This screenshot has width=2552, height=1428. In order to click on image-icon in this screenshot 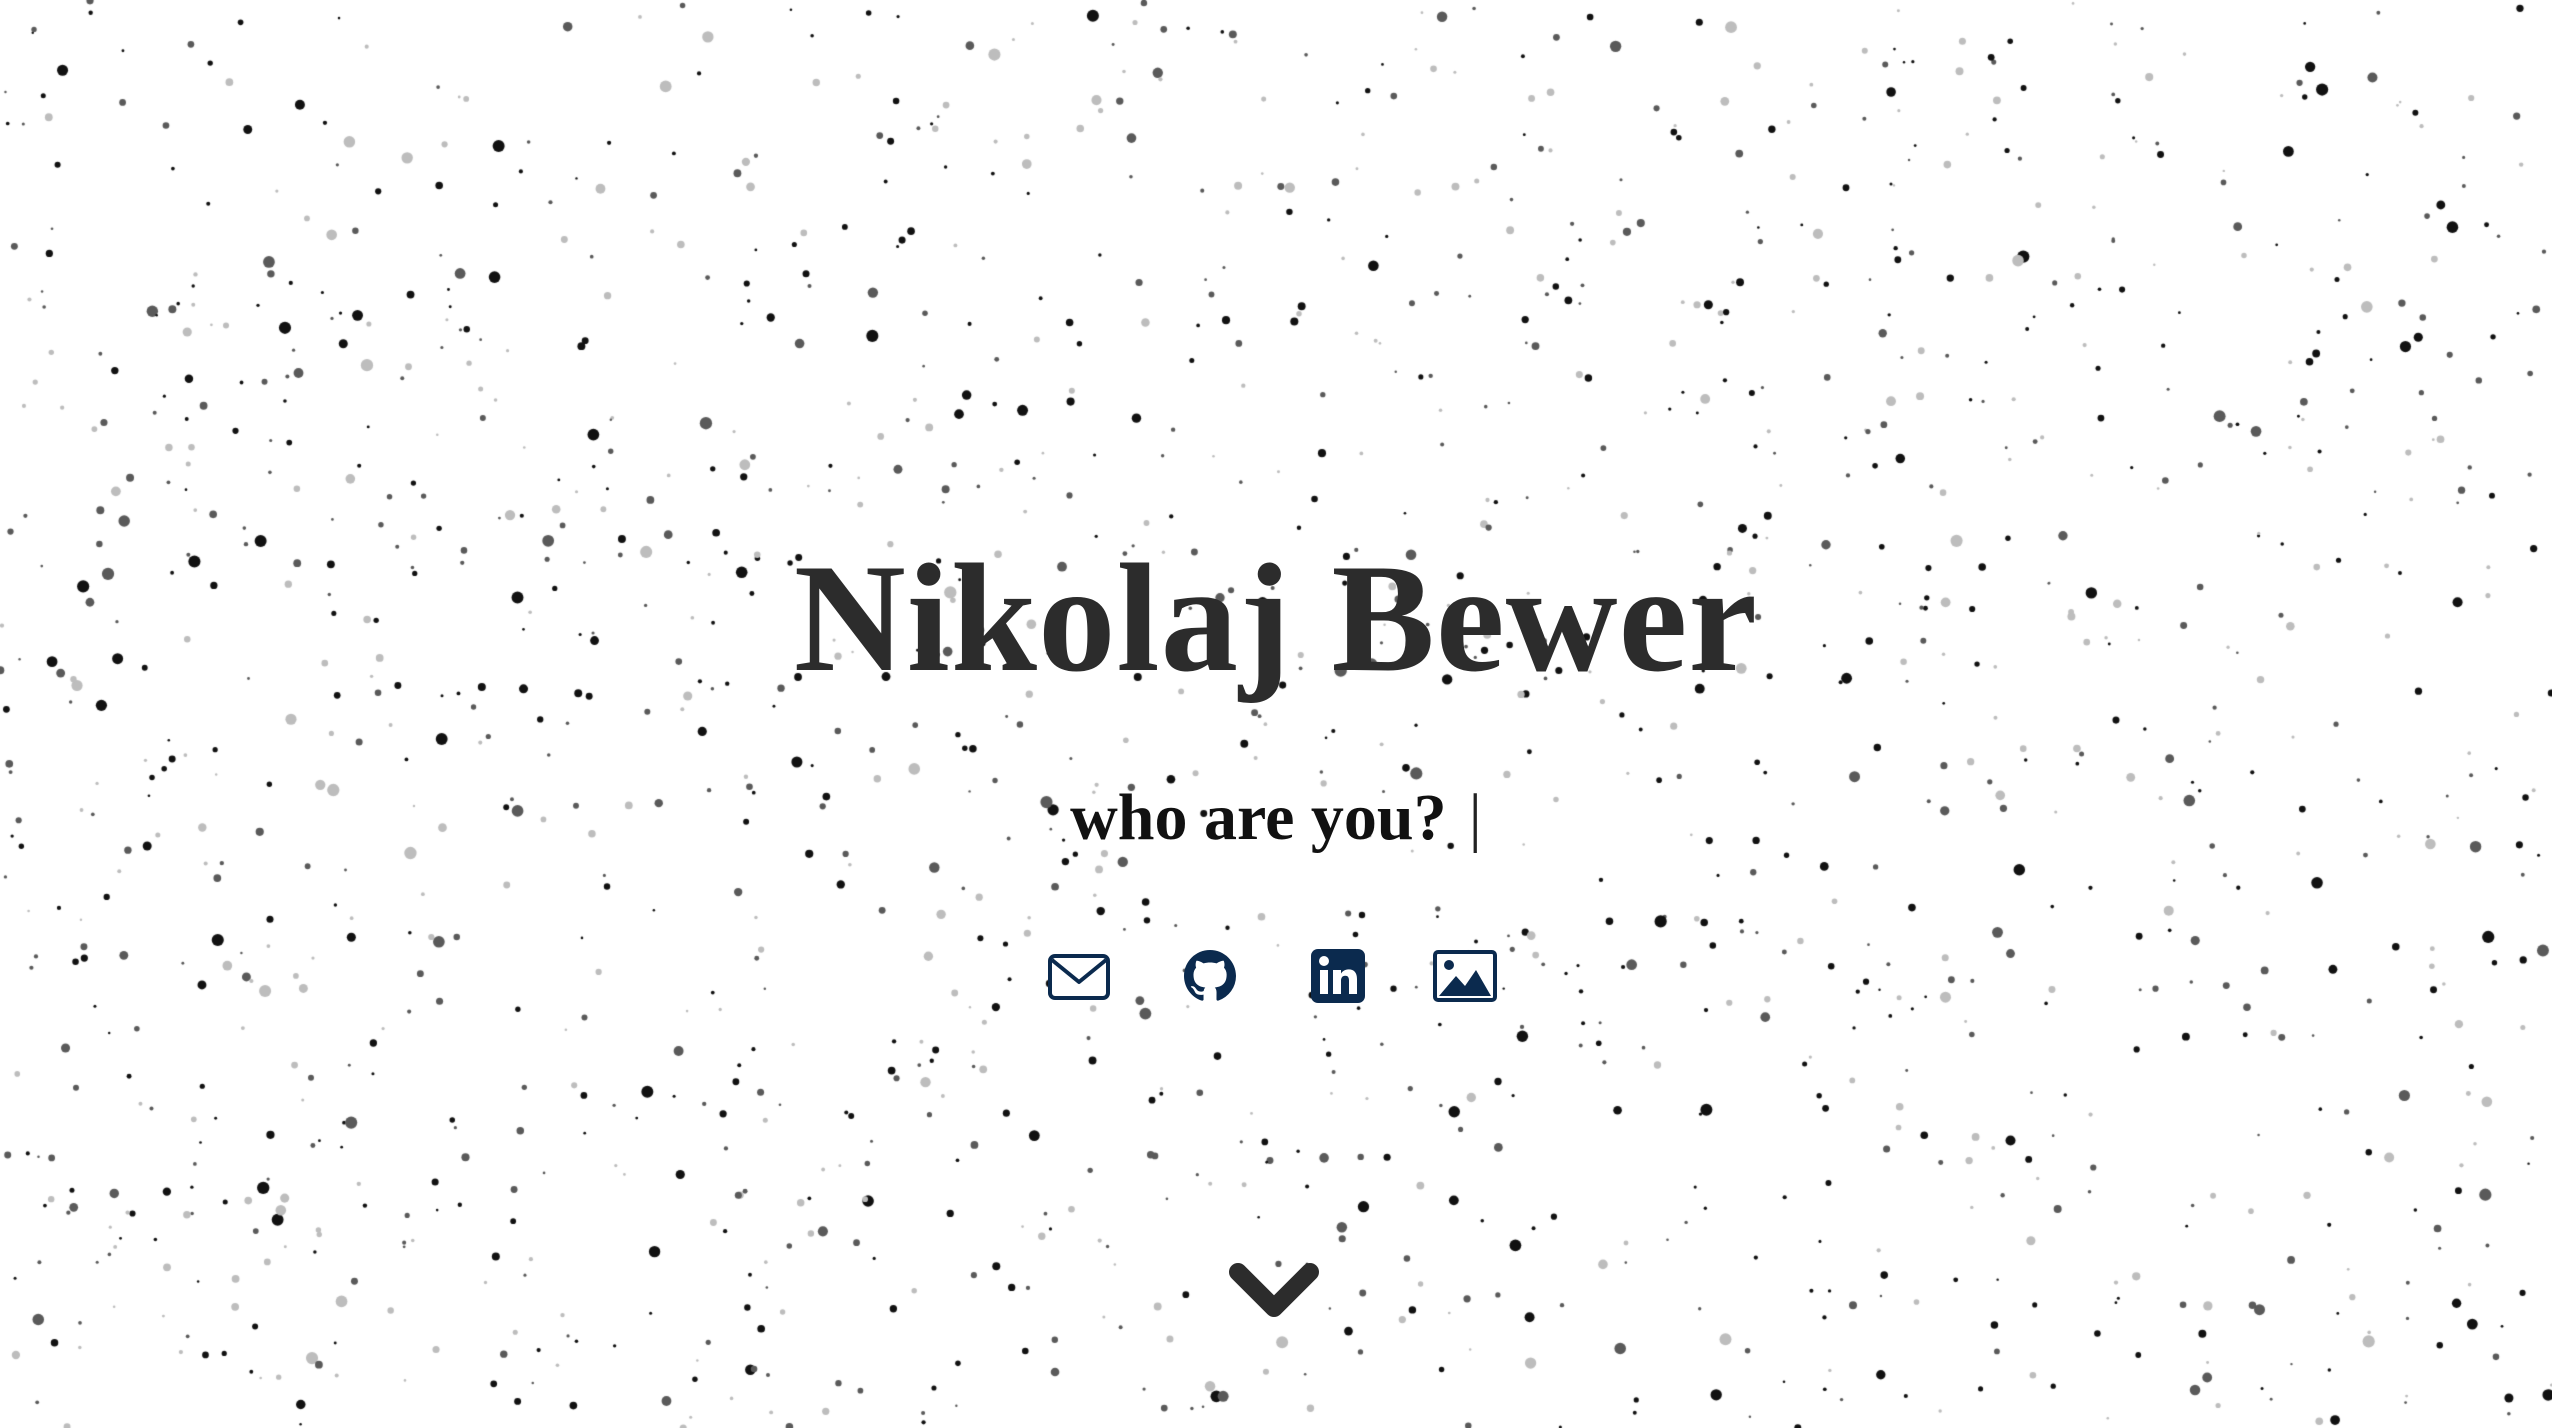, I will do `click(1465, 976)`.